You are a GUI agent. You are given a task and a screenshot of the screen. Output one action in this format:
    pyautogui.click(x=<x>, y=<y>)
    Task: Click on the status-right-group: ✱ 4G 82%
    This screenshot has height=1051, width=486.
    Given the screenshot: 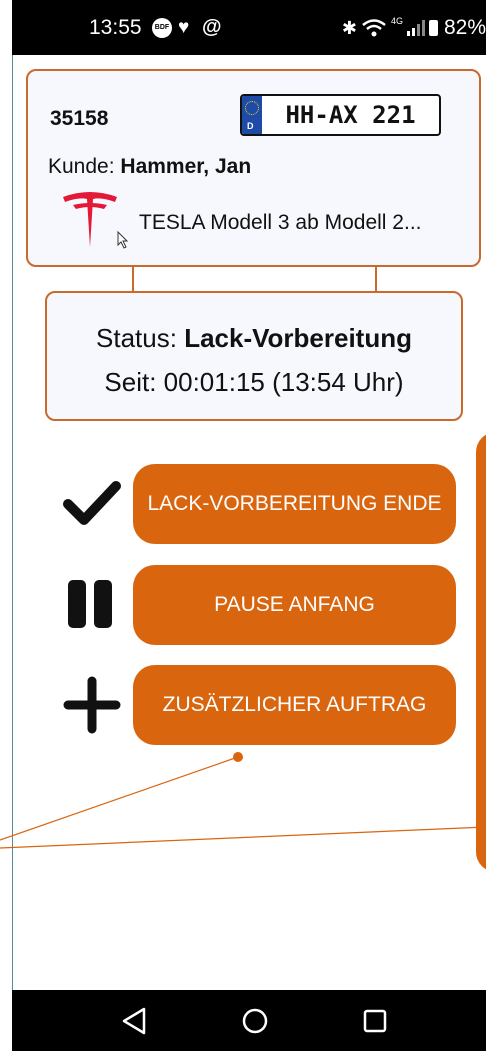 What is the action you would take?
    pyautogui.click(x=414, y=28)
    